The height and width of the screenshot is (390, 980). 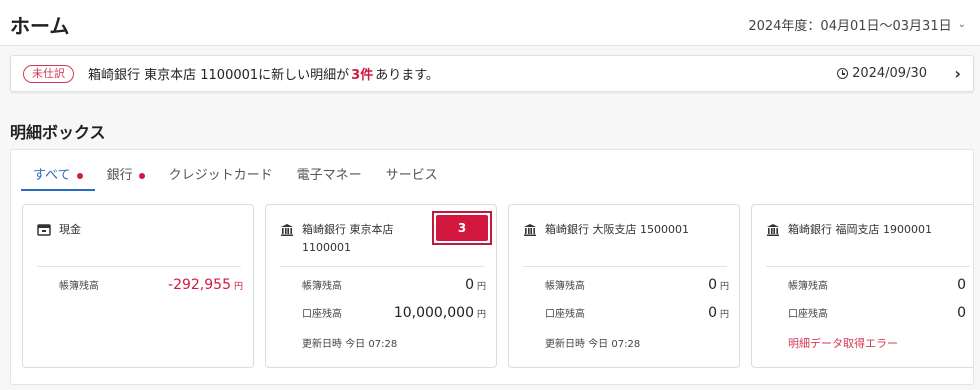 I want to click on statement-tabs: すべて 銀行 クレジットカード 電子マネー サービス, so click(x=235, y=178).